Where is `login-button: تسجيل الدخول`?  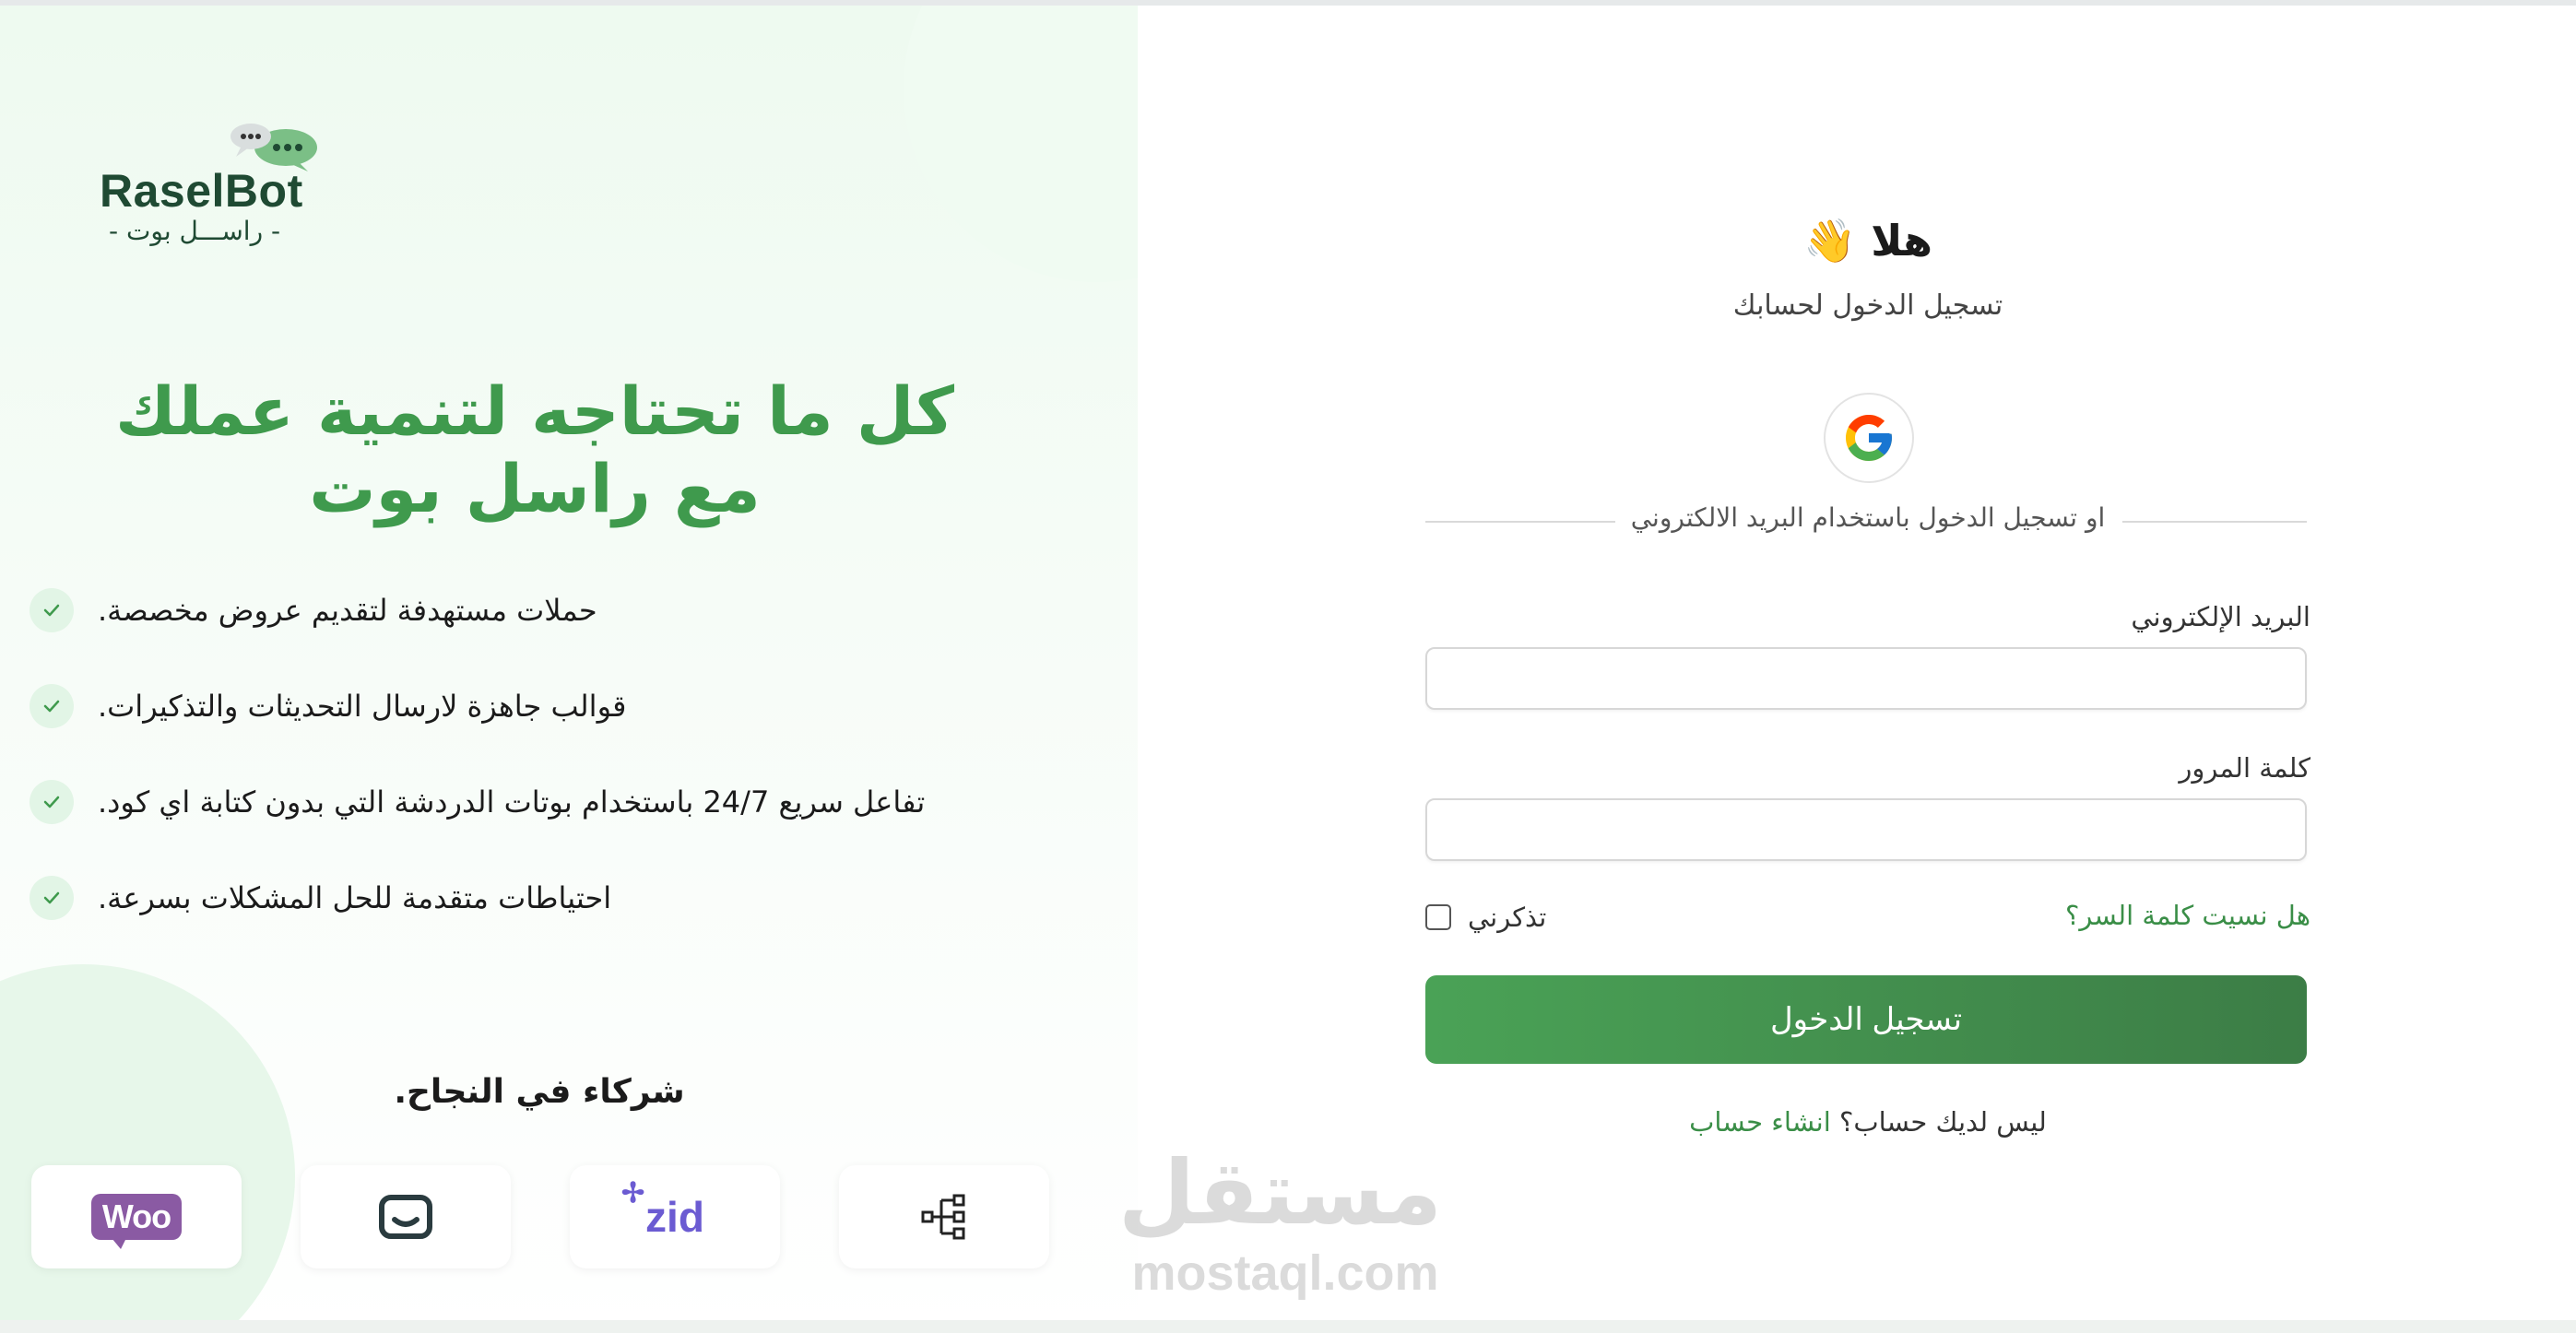 login-button: تسجيل الدخول is located at coordinates (1866, 1019).